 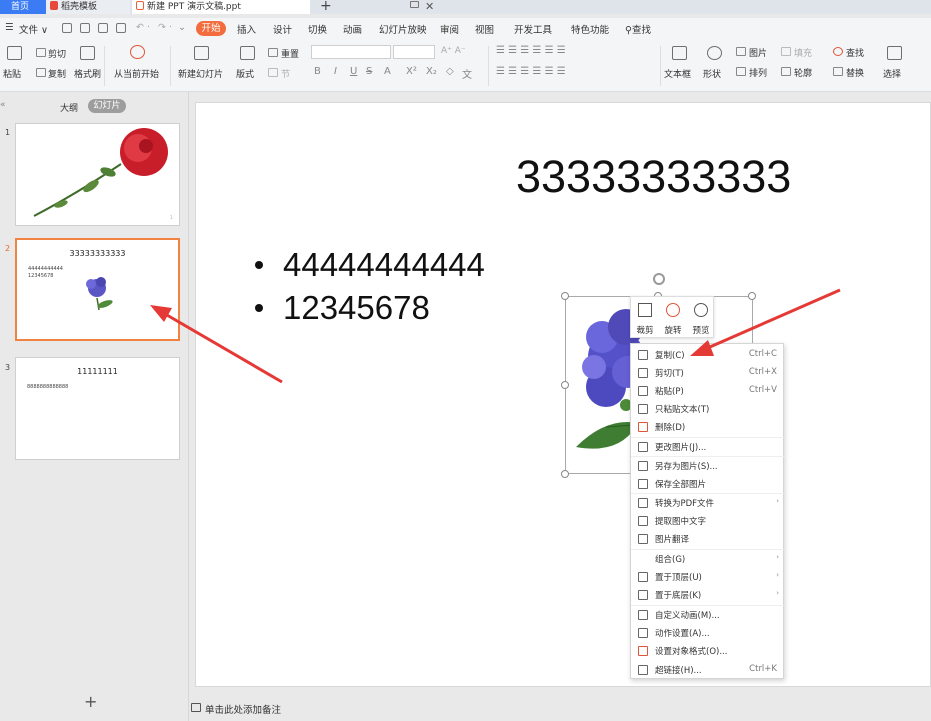 I want to click on italic-icon: I, so click(x=335, y=71).